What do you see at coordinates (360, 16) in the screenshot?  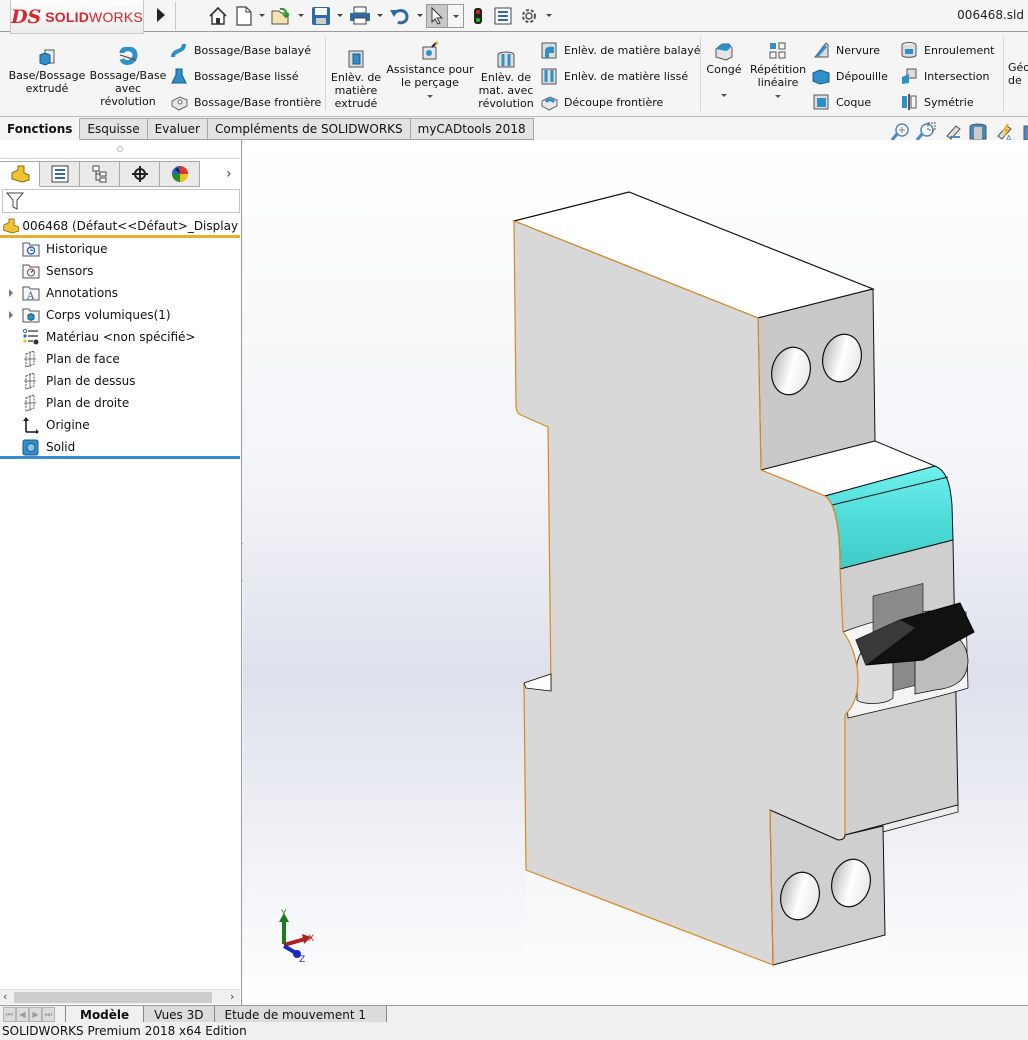 I see `print-icon` at bounding box center [360, 16].